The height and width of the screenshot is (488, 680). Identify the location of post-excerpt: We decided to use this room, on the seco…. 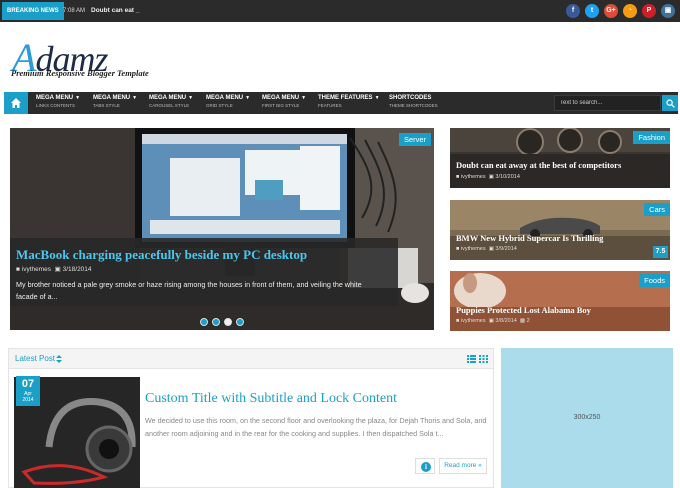
(316, 427).